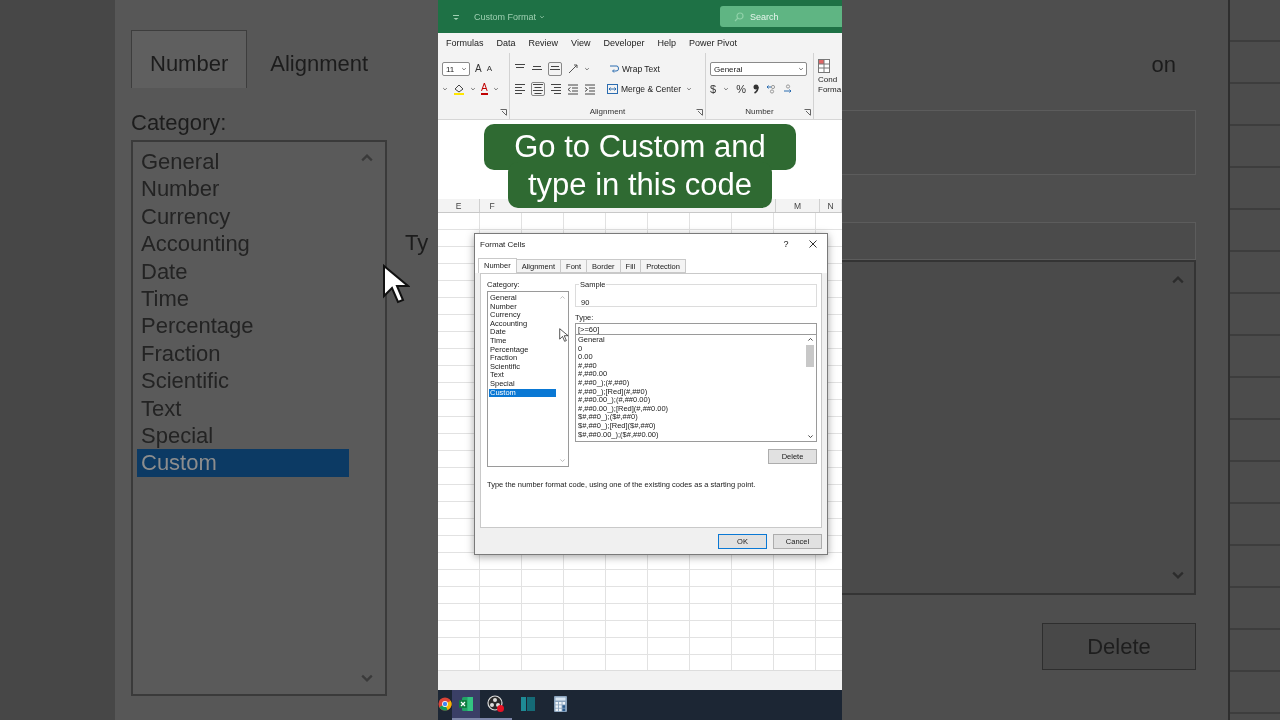  I want to click on close-icon, so click(813, 244).